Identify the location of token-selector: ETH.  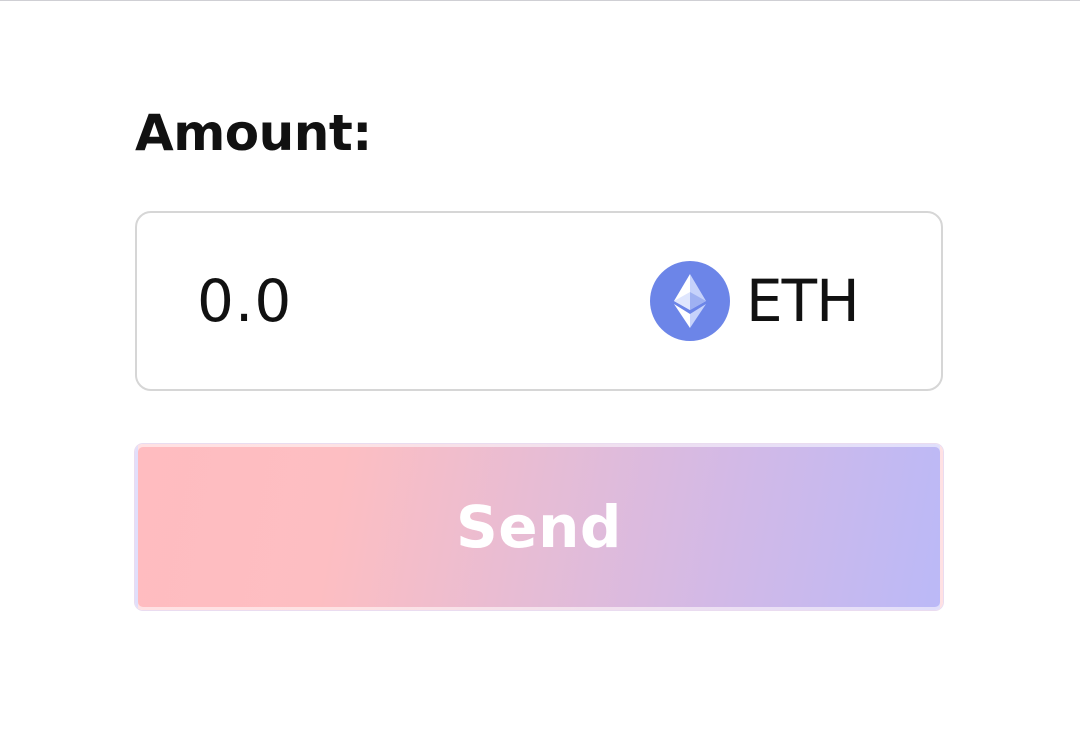
(755, 301).